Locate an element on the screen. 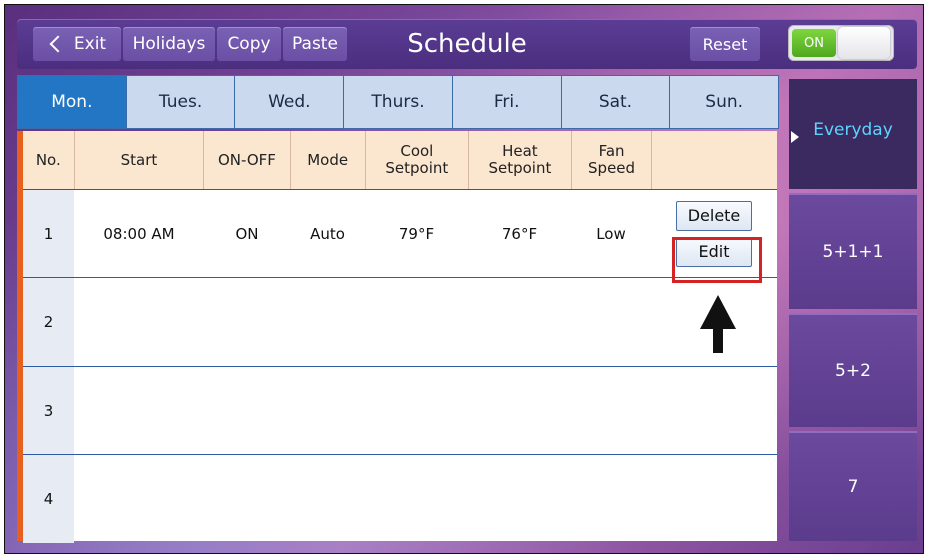 The width and height of the screenshot is (928, 557). mode-5-2: 5+2 is located at coordinates (853, 370).